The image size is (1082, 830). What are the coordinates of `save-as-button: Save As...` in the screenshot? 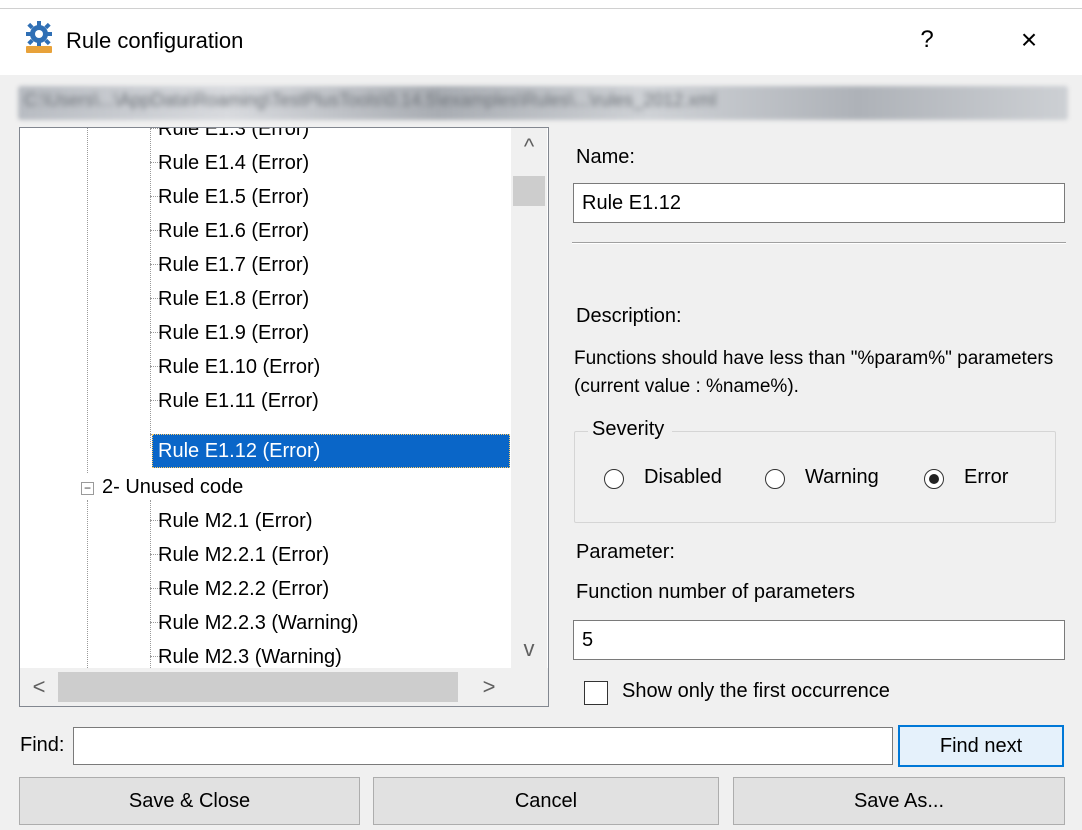 It's located at (899, 801).